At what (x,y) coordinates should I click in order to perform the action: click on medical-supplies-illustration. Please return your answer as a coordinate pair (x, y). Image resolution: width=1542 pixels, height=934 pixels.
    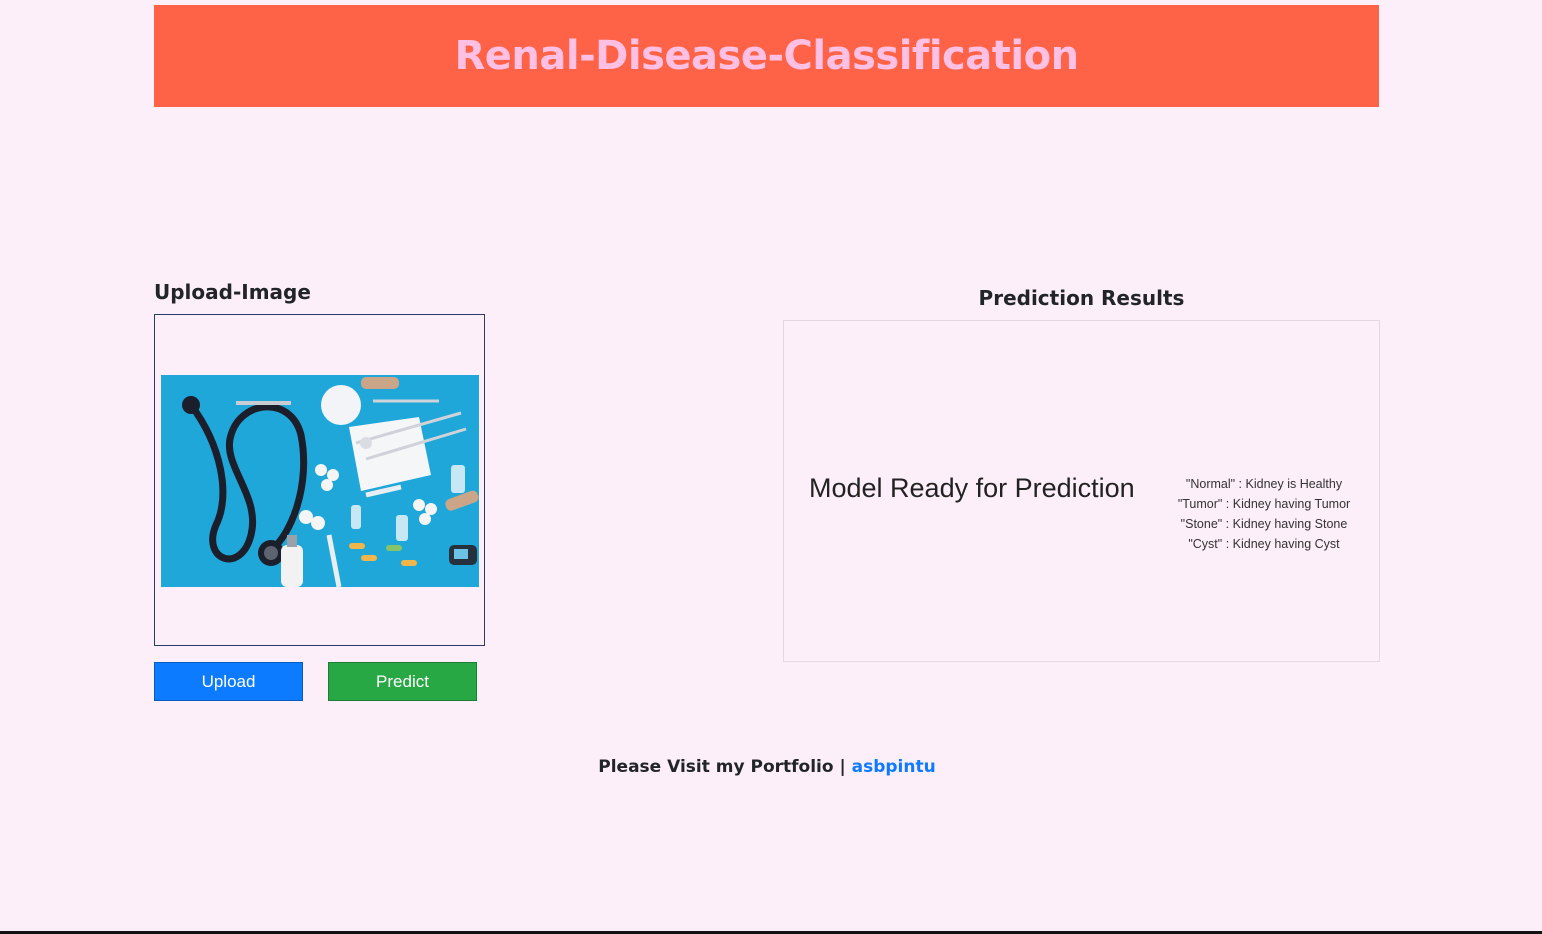
    Looking at the image, I should click on (320, 481).